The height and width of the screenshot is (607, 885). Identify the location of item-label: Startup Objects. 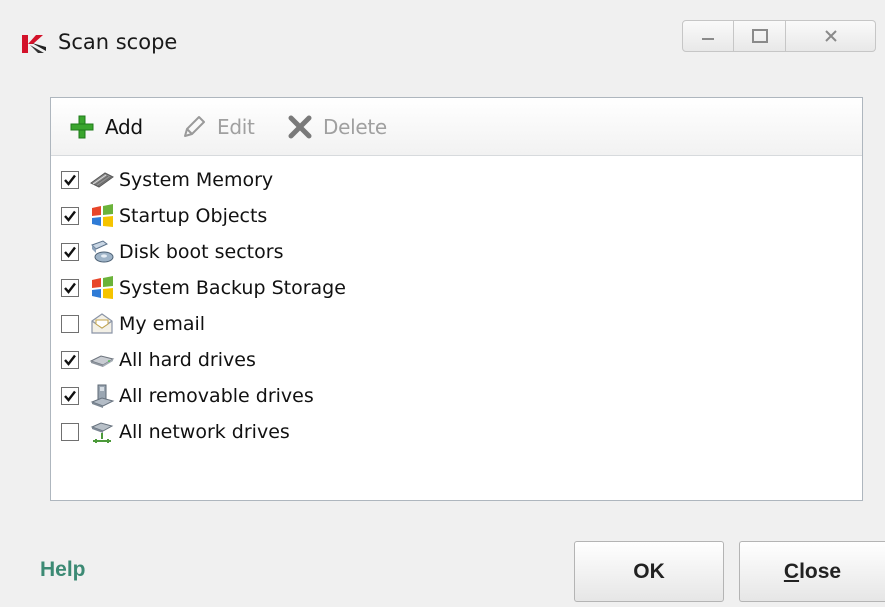
(193, 216).